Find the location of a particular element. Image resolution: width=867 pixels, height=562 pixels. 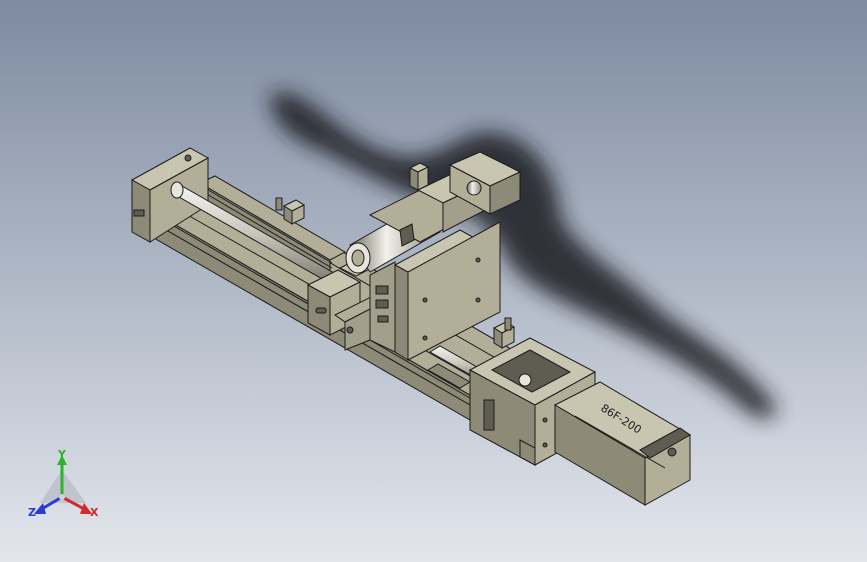

triad-z-label: Z is located at coordinates (32, 512).